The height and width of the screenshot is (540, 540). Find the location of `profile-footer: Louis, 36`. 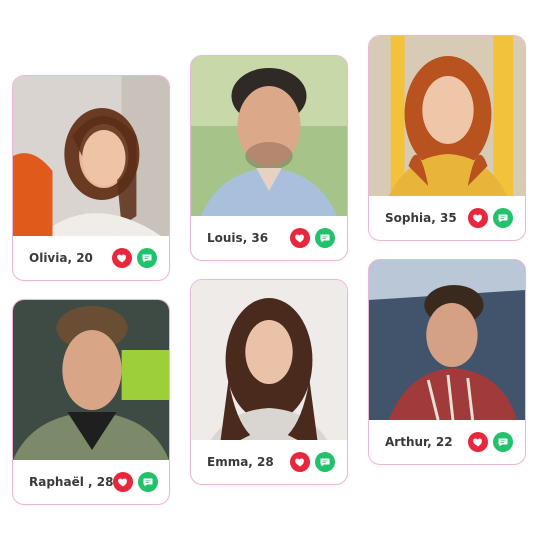

profile-footer: Louis, 36 is located at coordinates (269, 238).